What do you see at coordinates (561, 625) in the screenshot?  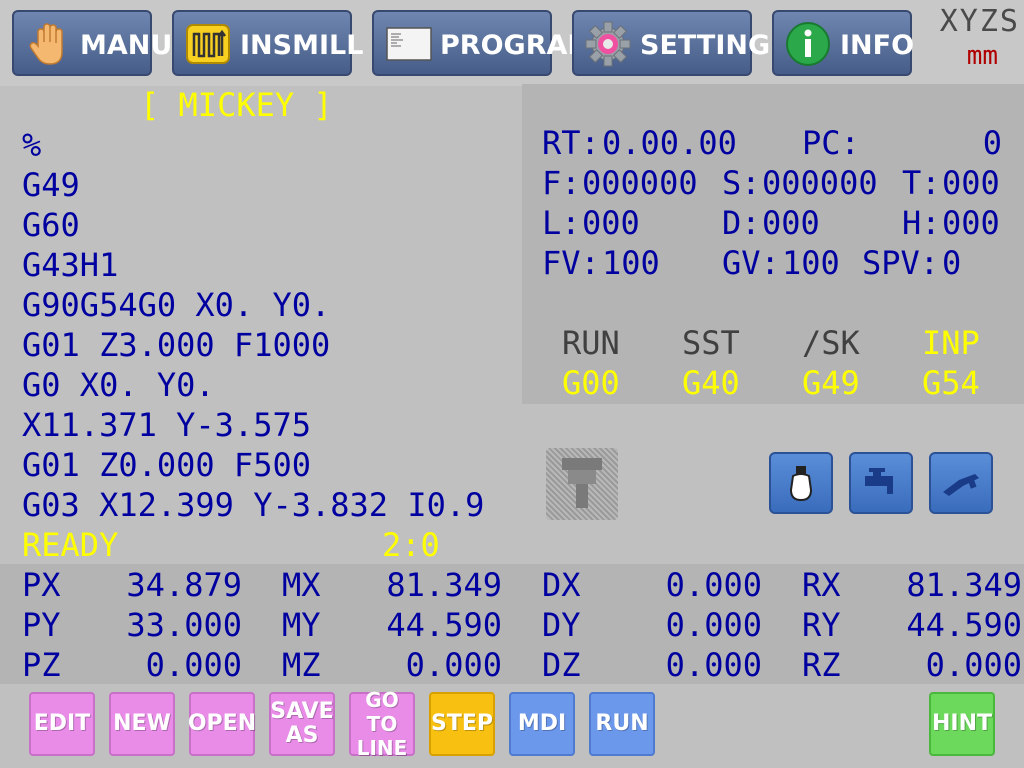 I see `coord-label: DY` at bounding box center [561, 625].